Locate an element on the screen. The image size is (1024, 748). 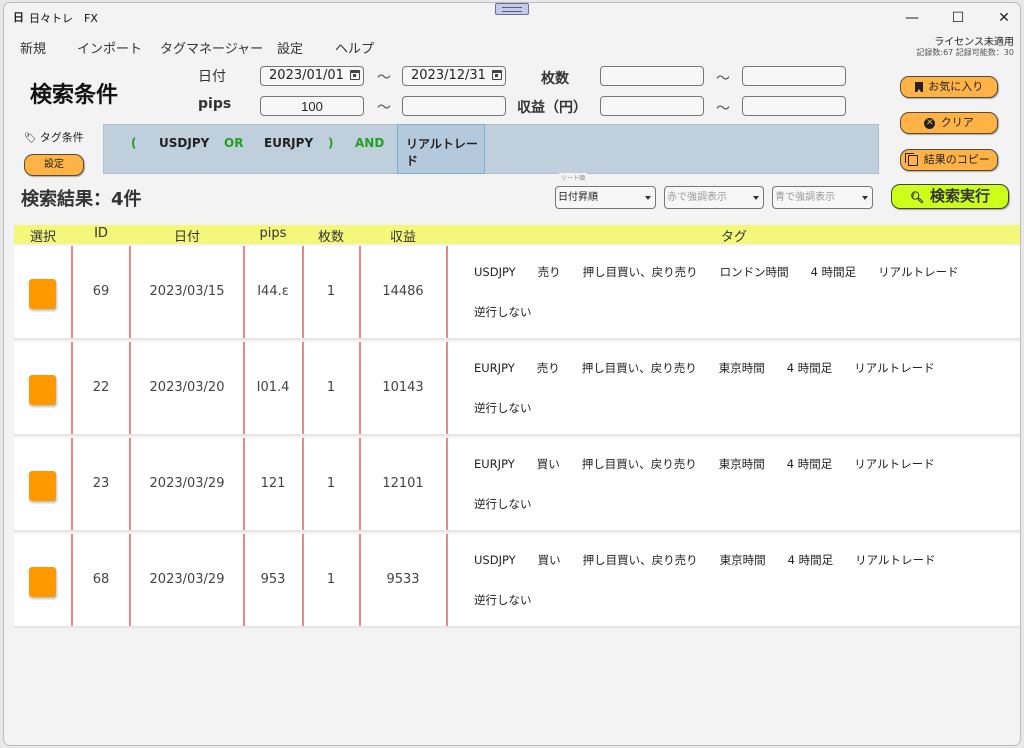
column-header-profit: 収益 is located at coordinates (403, 235).